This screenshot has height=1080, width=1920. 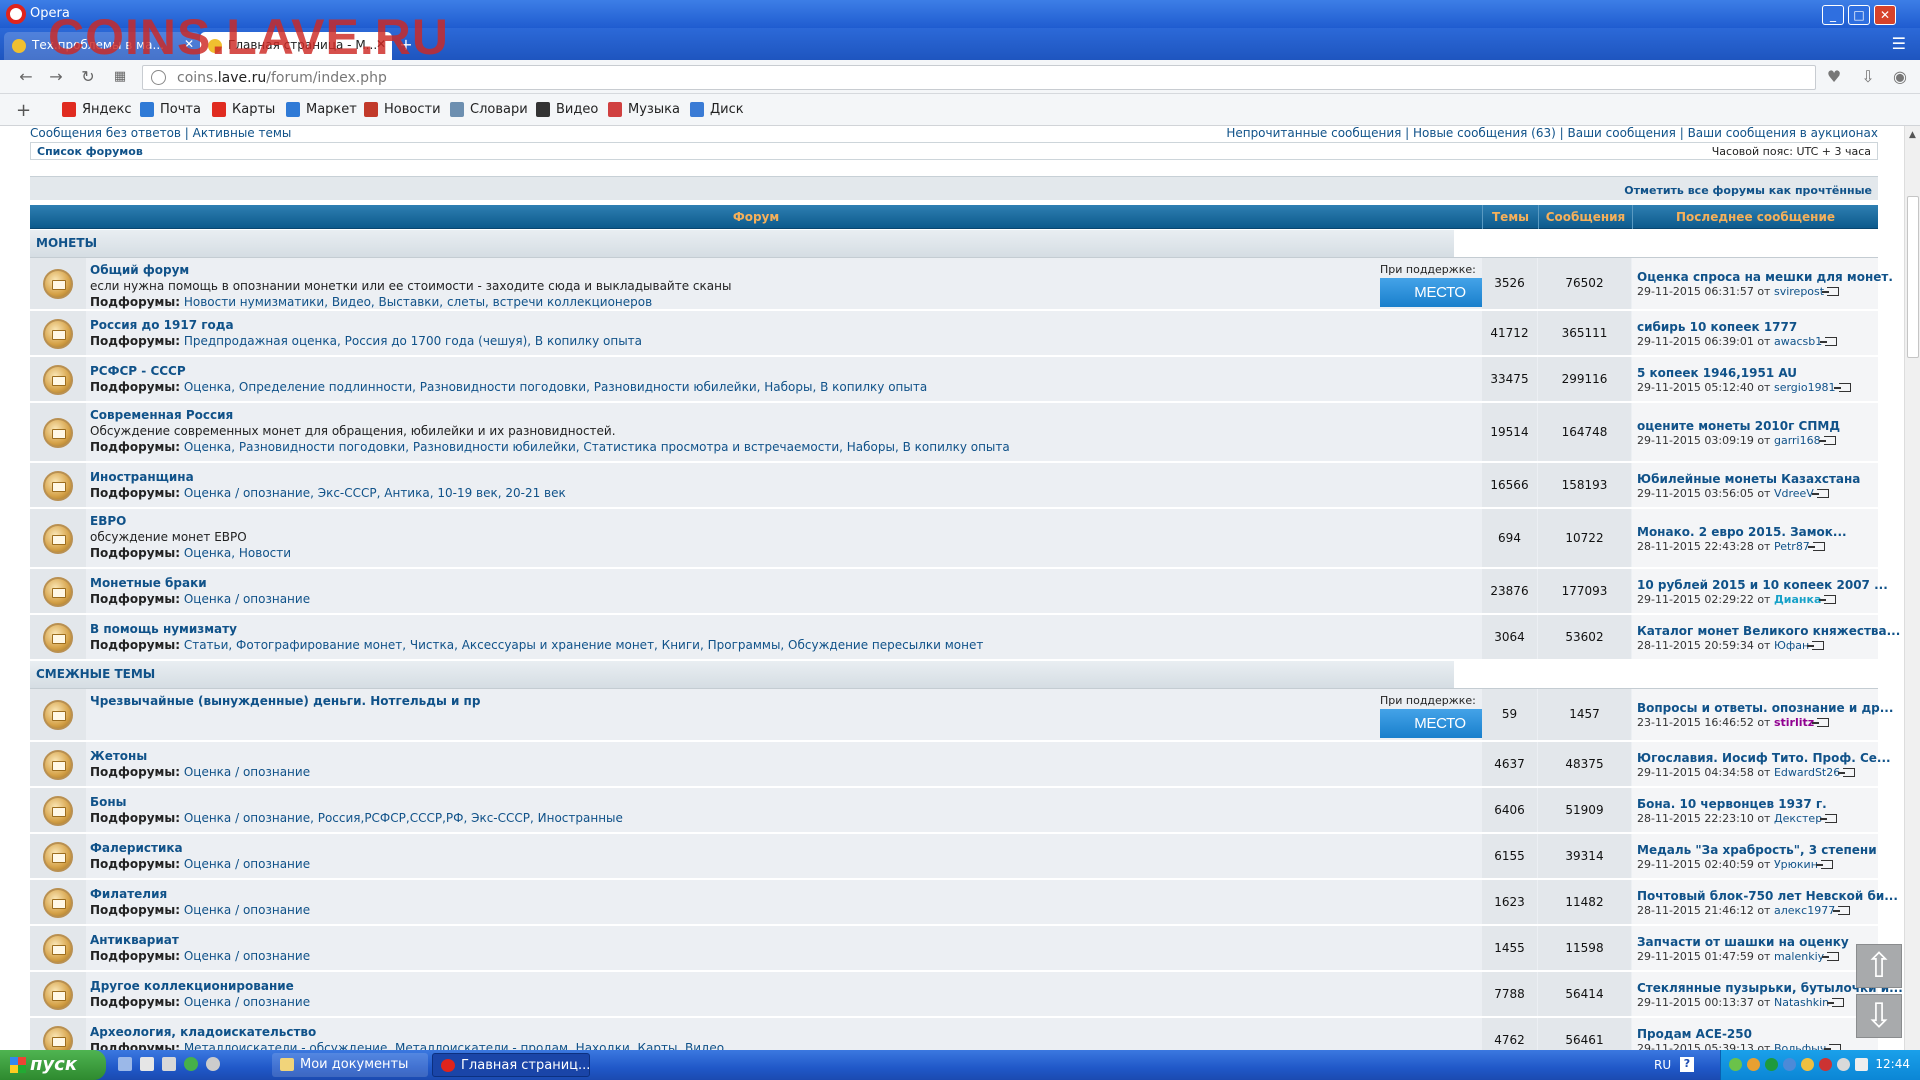 What do you see at coordinates (95, 674) in the screenshot?
I see `category-title: СМЕЖНЫЕ ТЕМЫ` at bounding box center [95, 674].